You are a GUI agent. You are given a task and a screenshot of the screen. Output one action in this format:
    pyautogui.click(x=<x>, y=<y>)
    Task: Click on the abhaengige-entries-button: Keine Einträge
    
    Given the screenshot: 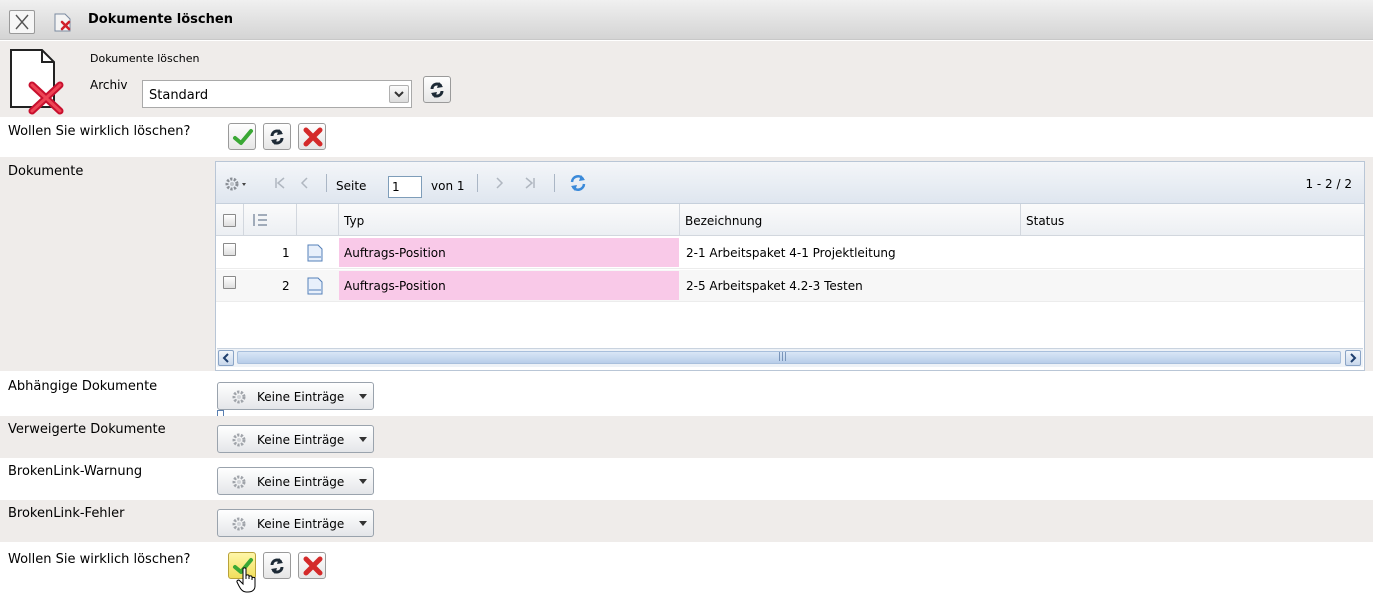 What is the action you would take?
    pyautogui.click(x=295, y=396)
    